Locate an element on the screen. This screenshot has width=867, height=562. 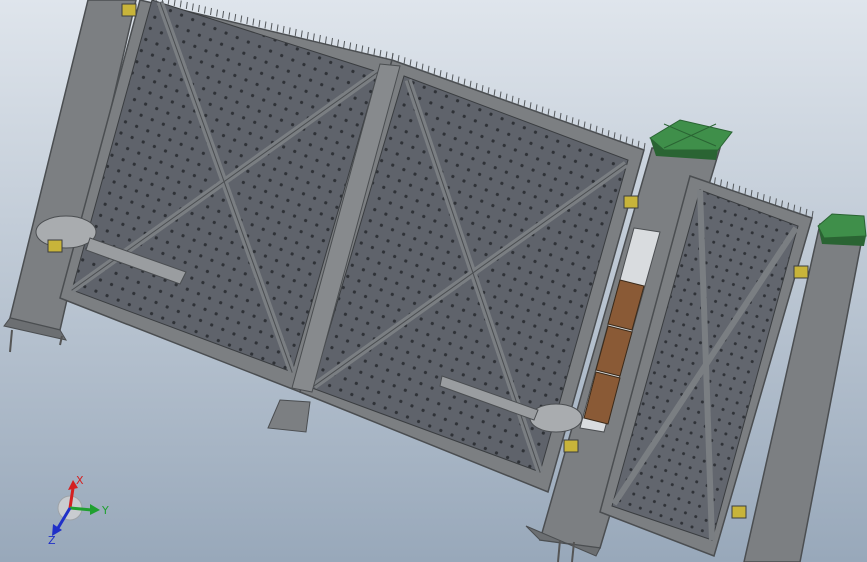
axis-triad: X Y Z is located at coordinates (78, 510).